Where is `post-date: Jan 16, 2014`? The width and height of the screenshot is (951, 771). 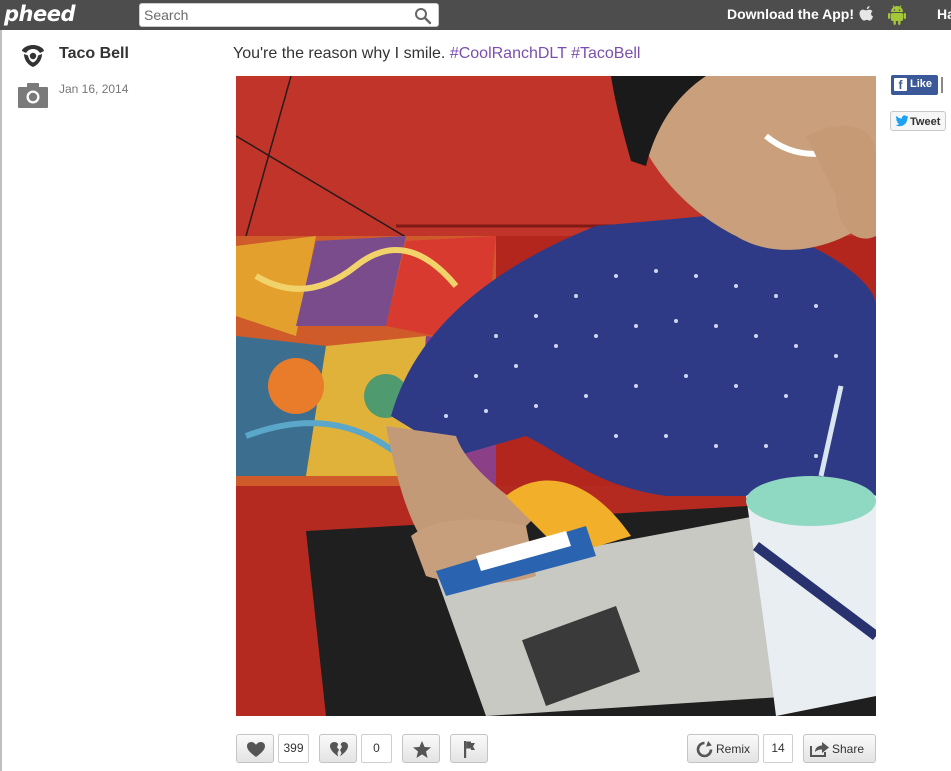 post-date: Jan 16, 2014 is located at coordinates (94, 89).